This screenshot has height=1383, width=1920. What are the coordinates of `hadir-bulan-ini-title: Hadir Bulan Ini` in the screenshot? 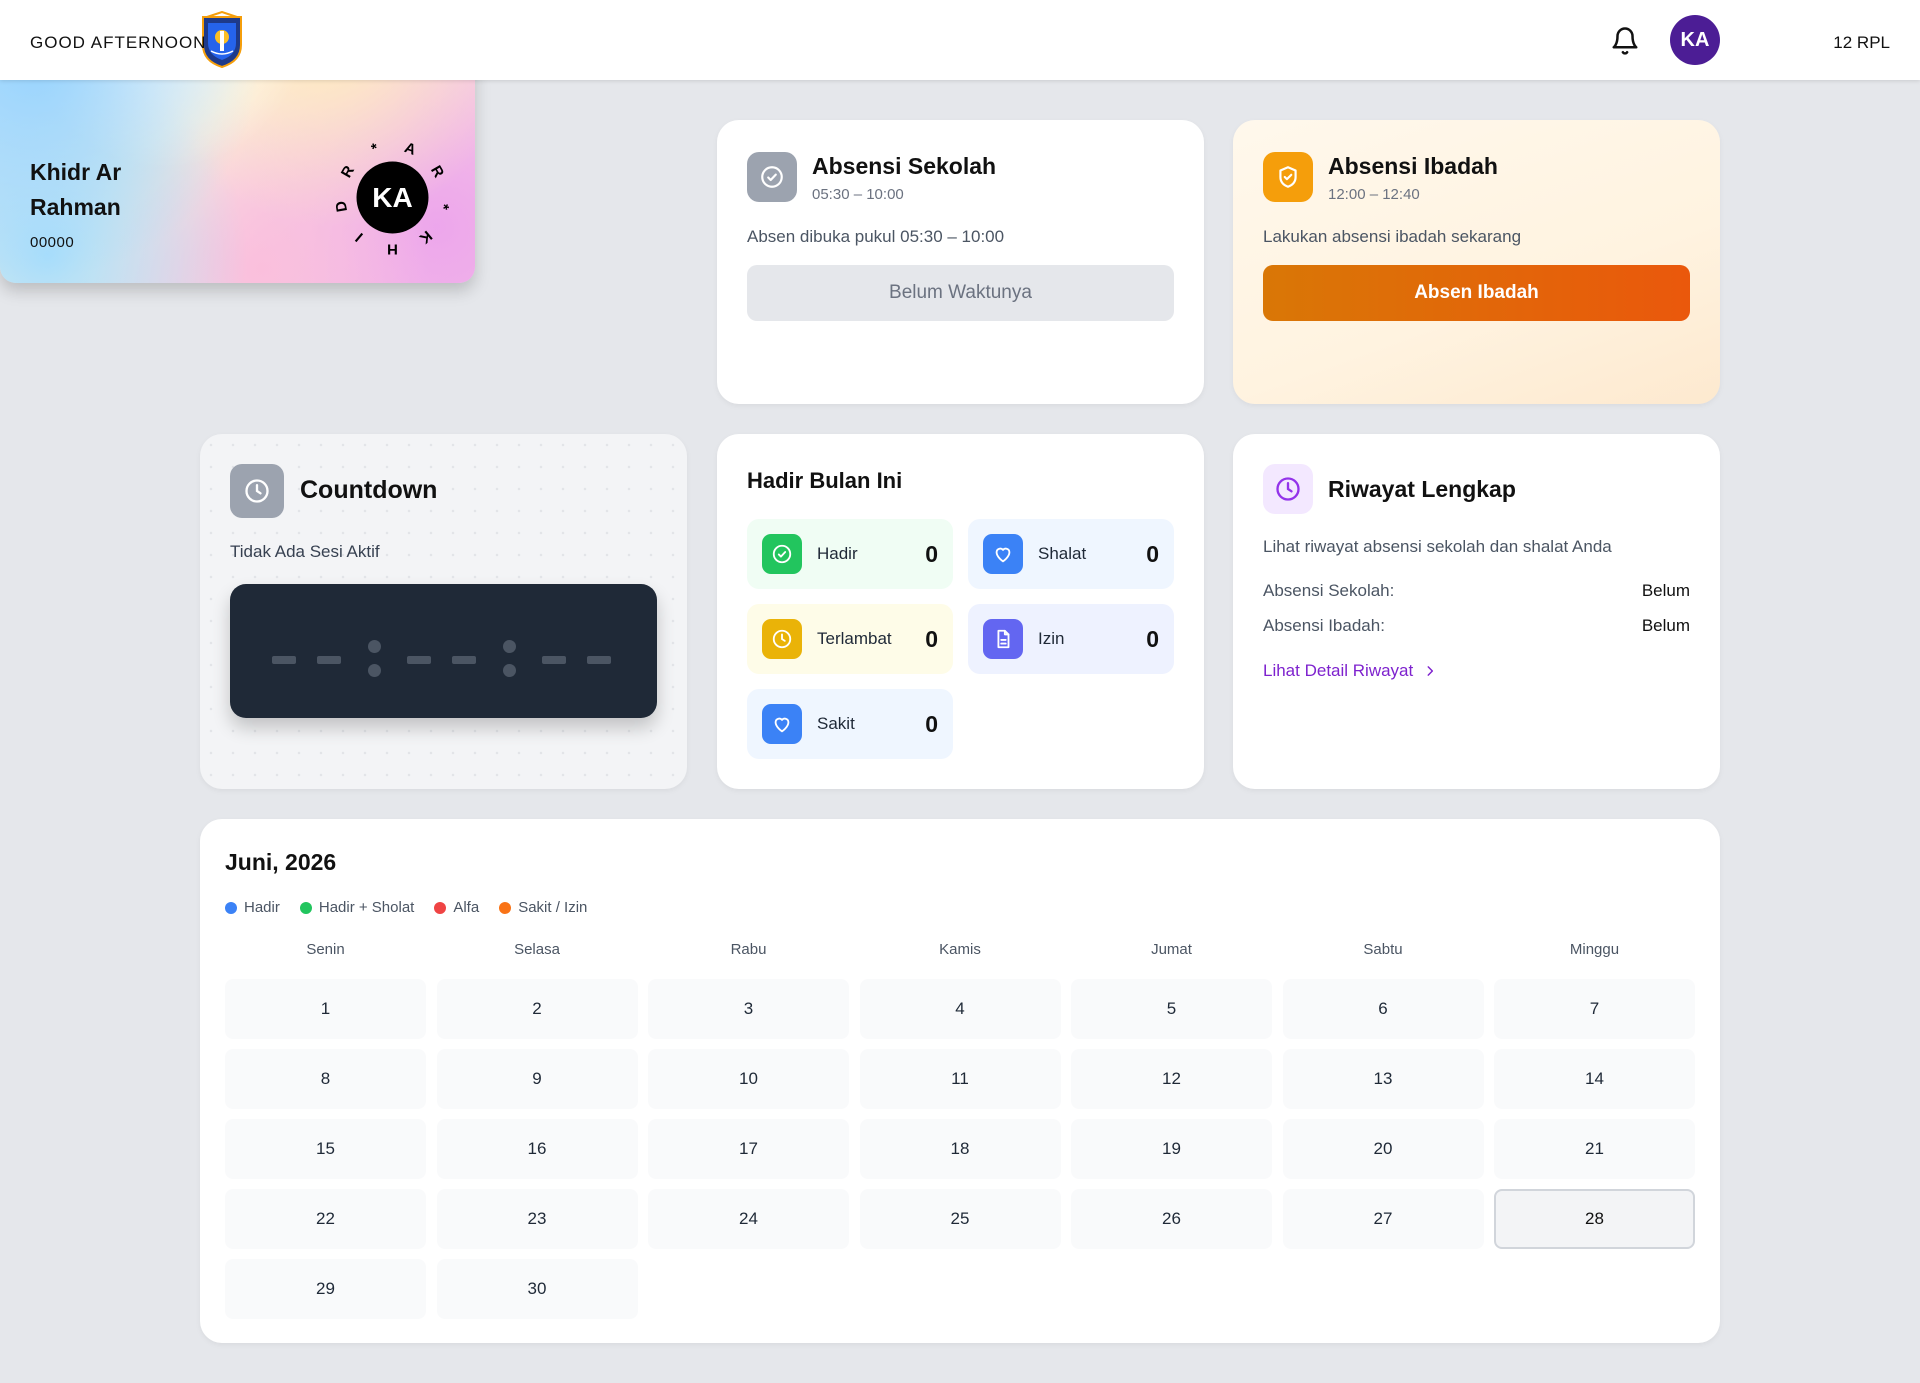 It's located at (825, 480).